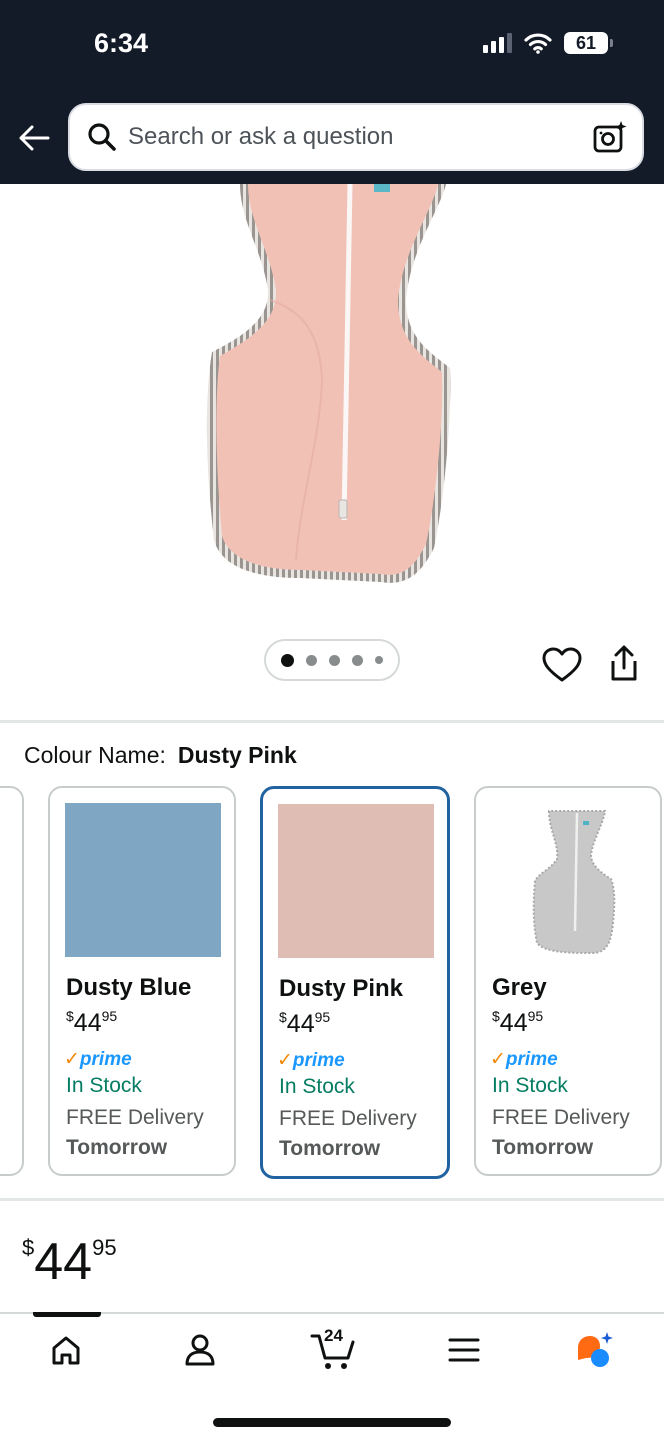 This screenshot has width=664, height=1440. What do you see at coordinates (610, 137) in the screenshot?
I see `camera-search-icon` at bounding box center [610, 137].